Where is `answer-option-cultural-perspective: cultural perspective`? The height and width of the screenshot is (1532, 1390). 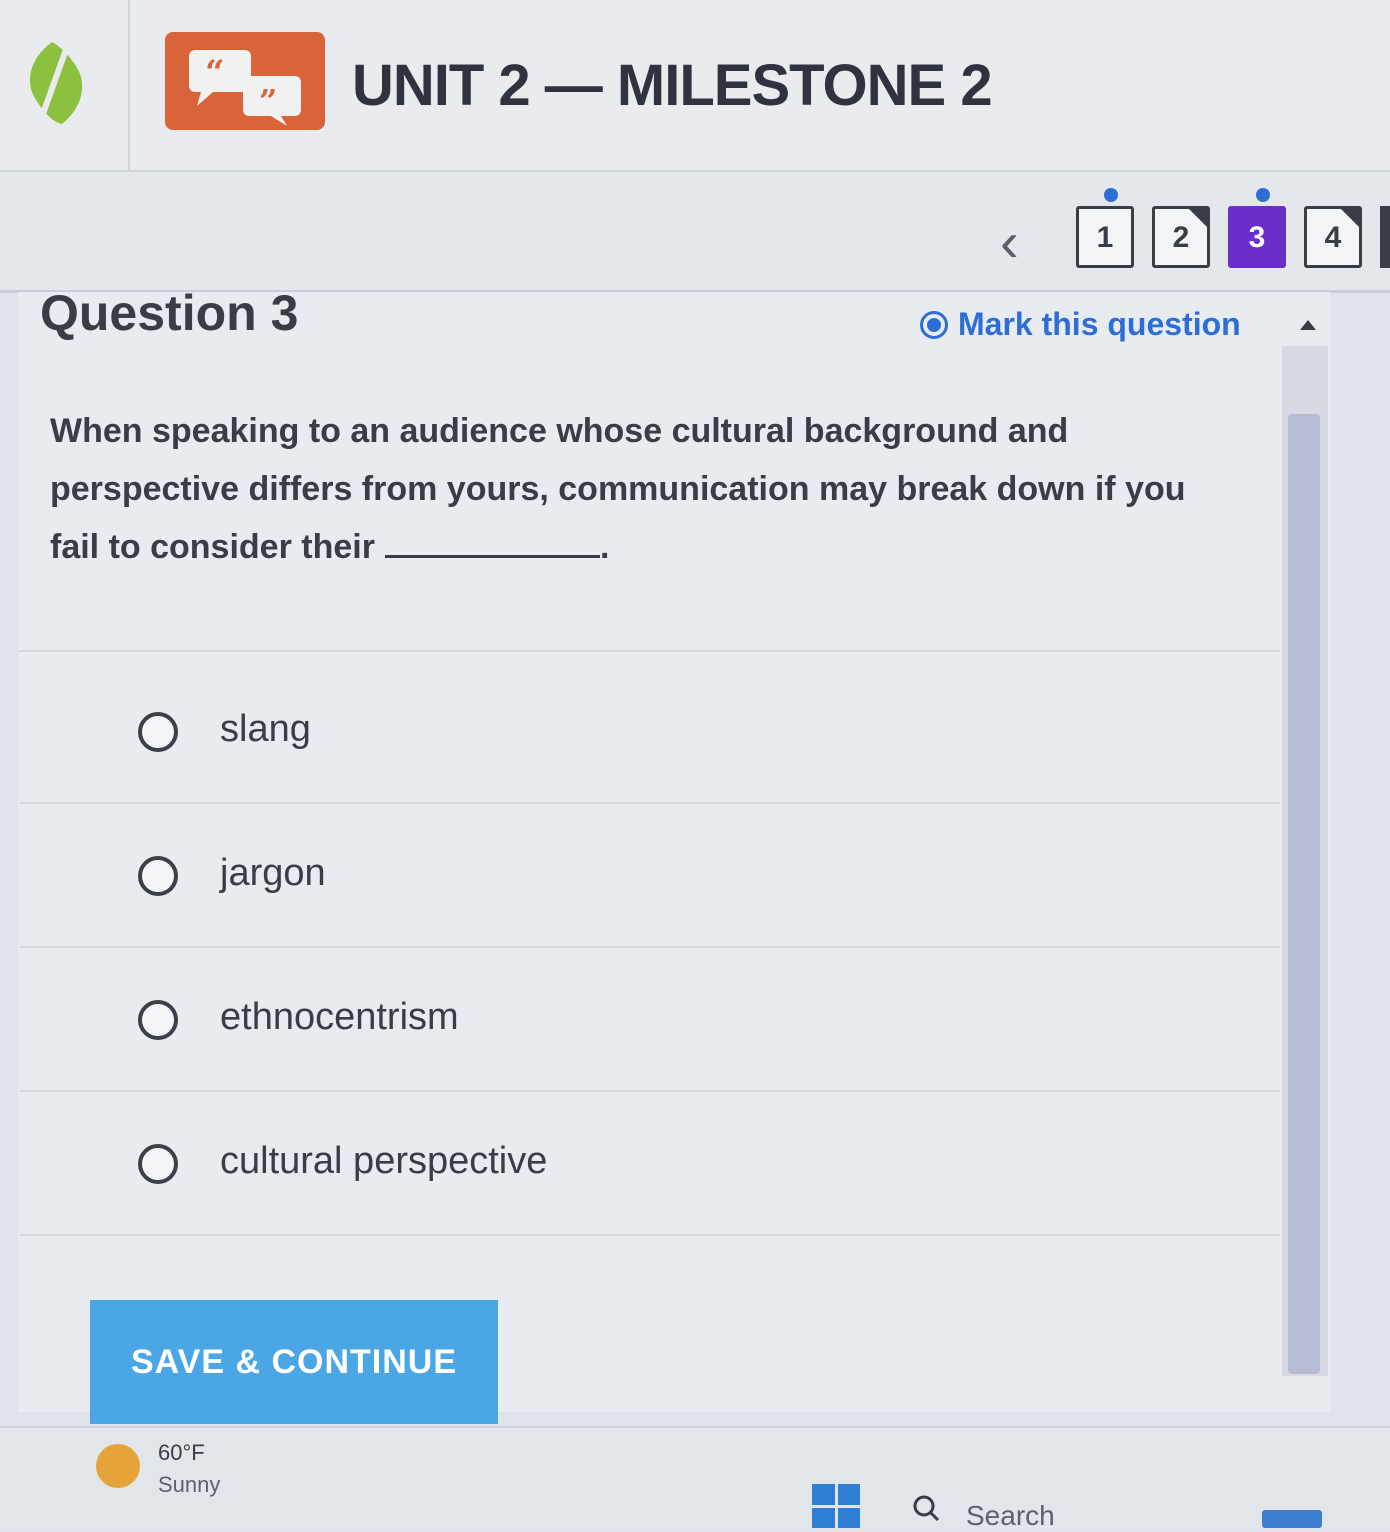 answer-option-cultural-perspective: cultural perspective is located at coordinates (650, 1164).